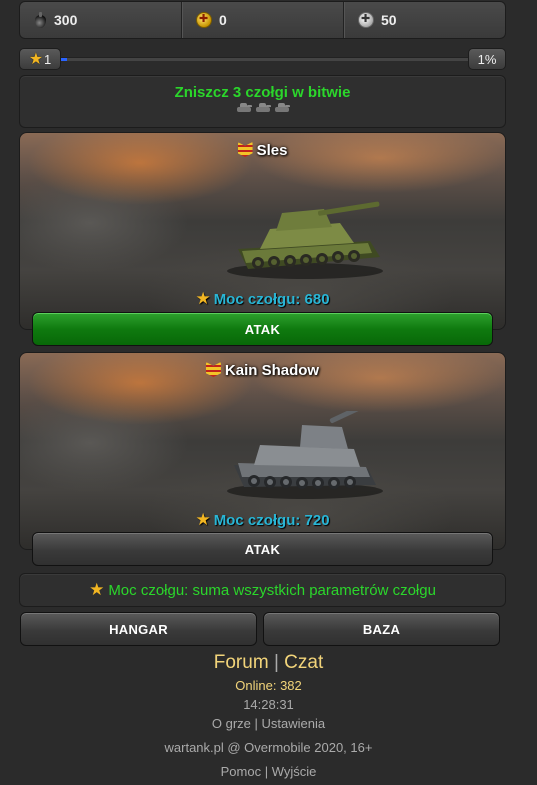 The width and height of the screenshot is (537, 785). I want to click on help-link: Pomoc, so click(241, 771).